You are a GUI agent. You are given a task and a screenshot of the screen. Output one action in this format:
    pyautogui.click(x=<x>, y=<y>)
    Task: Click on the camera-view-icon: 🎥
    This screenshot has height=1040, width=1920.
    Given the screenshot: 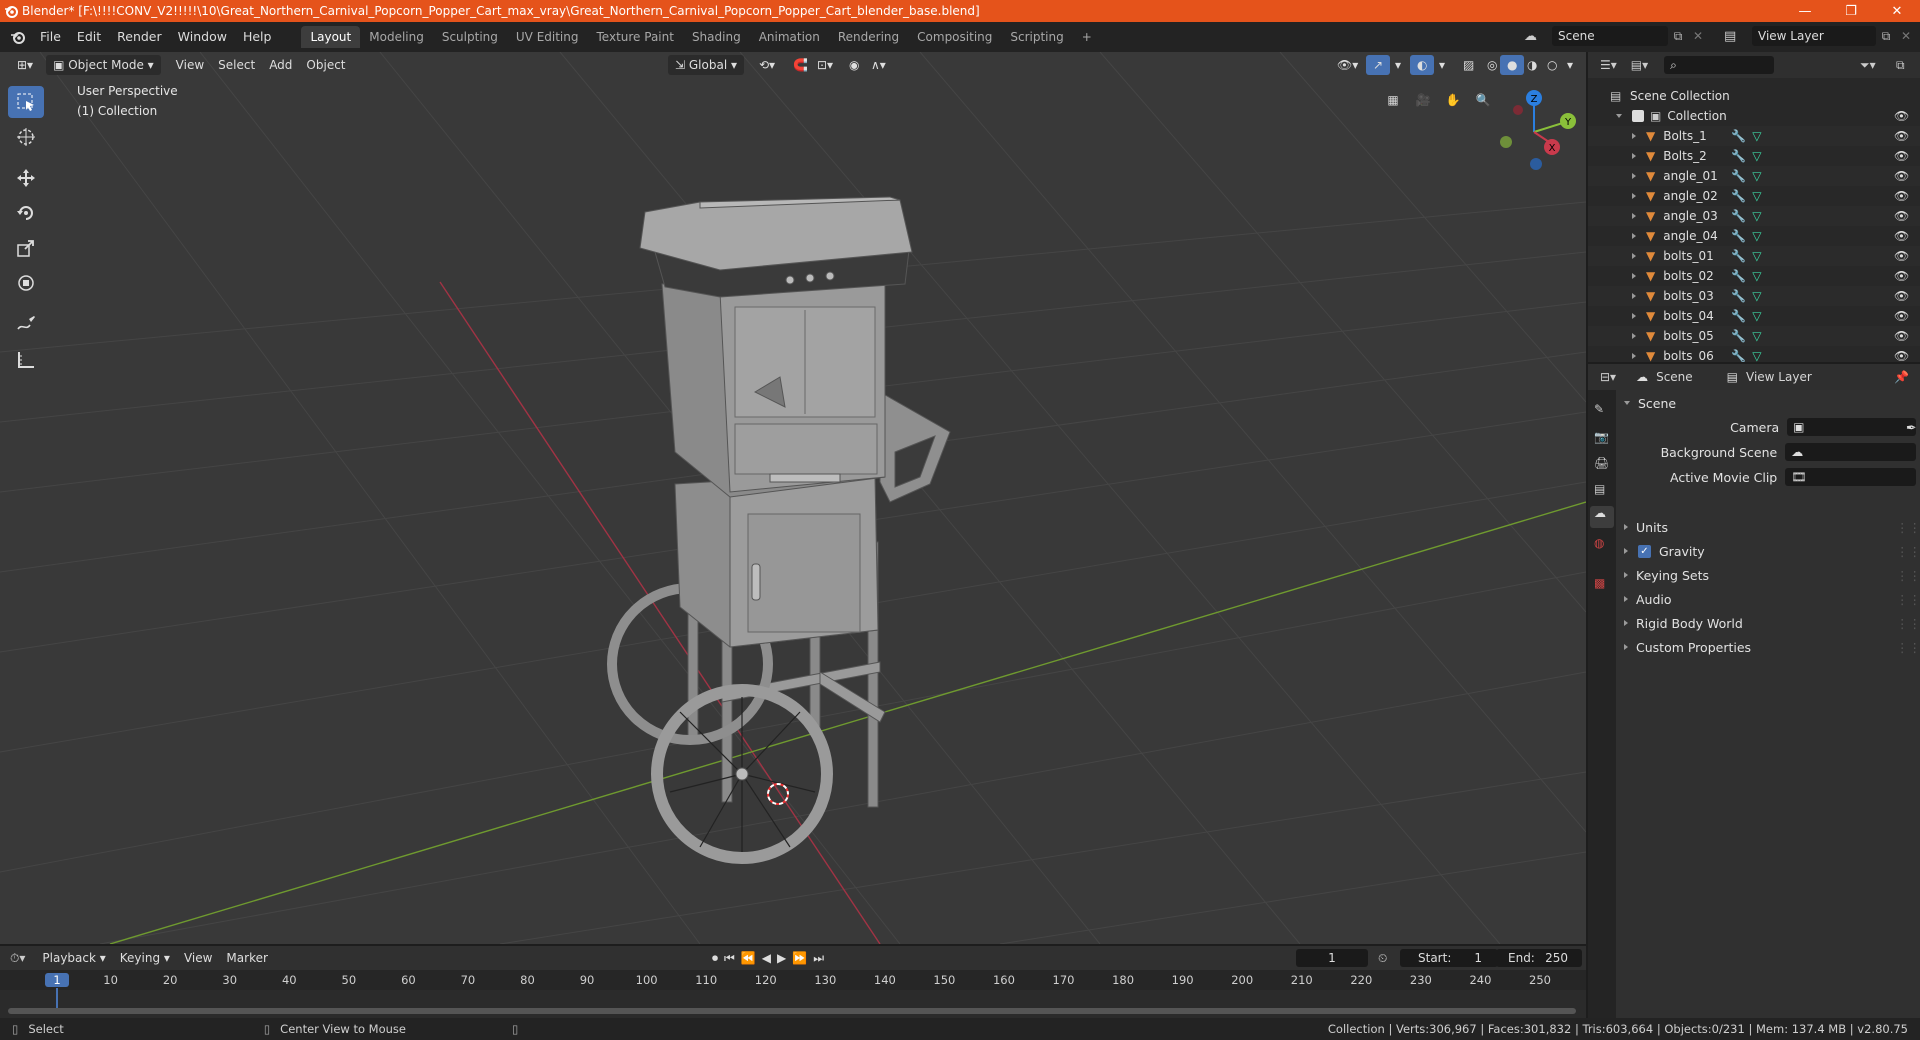 What is the action you would take?
    pyautogui.click(x=1423, y=100)
    